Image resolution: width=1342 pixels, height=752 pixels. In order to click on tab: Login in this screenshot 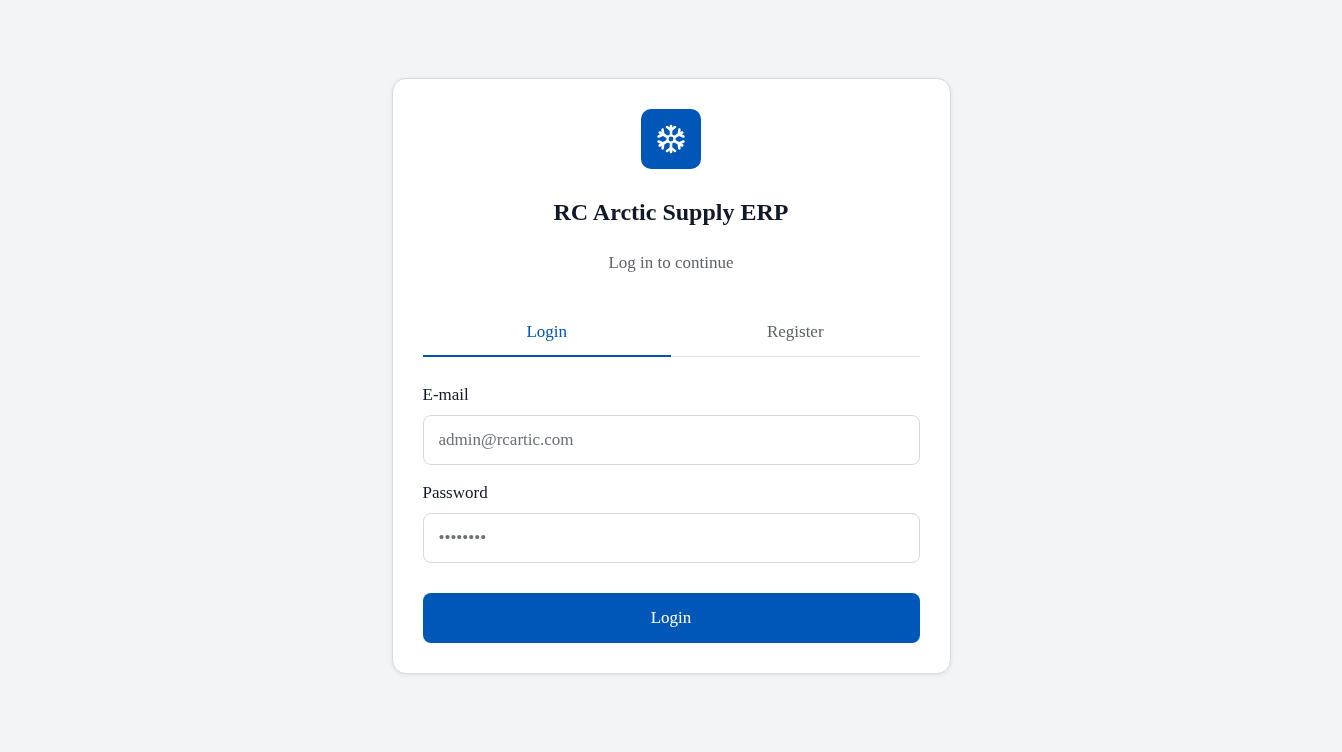, I will do `click(546, 333)`.